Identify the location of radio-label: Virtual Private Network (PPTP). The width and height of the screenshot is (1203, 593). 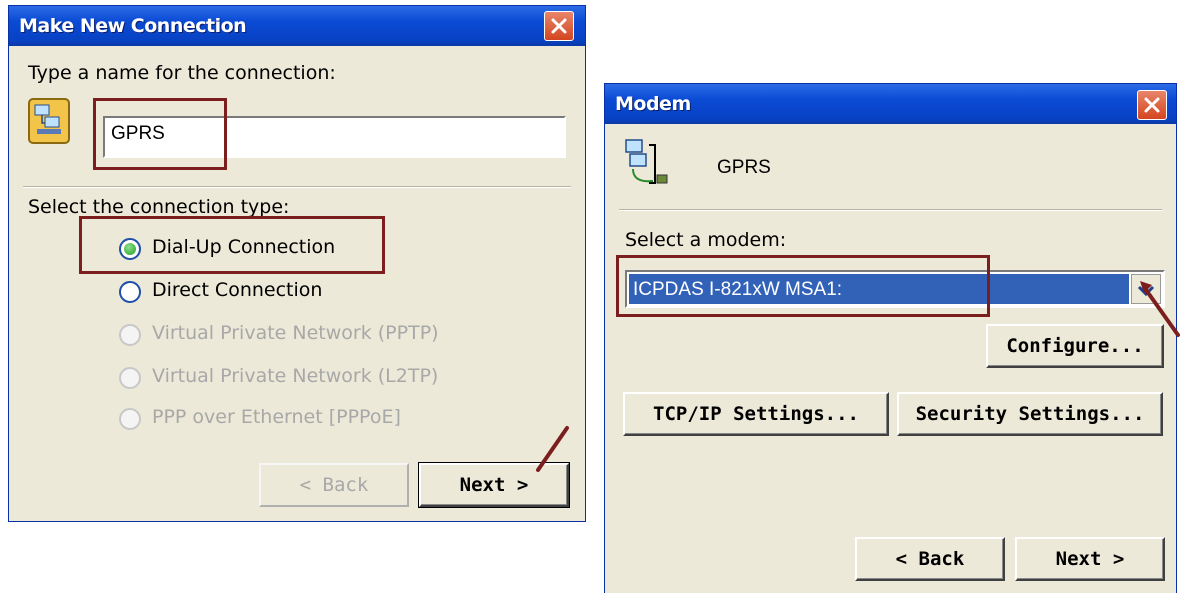
(295, 333).